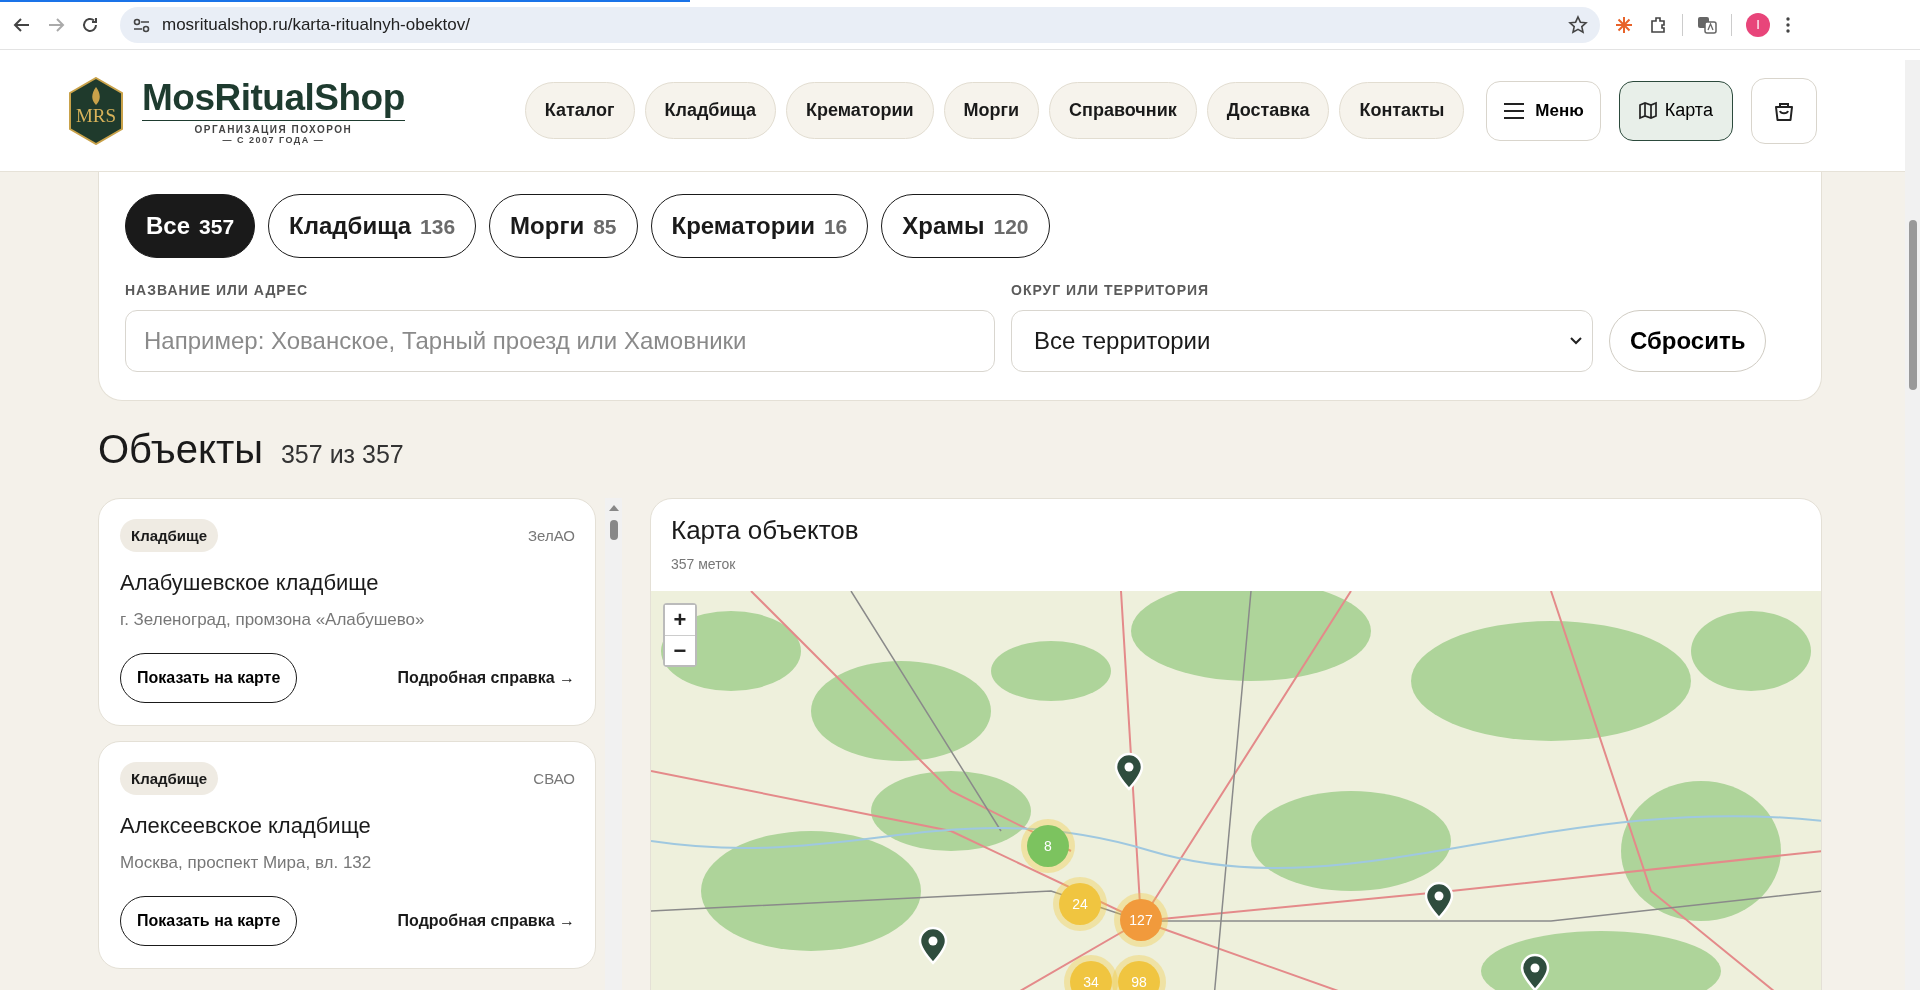 This screenshot has width=1920, height=990. Describe the element at coordinates (1624, 24) in the screenshot. I see `burst-icon` at that location.